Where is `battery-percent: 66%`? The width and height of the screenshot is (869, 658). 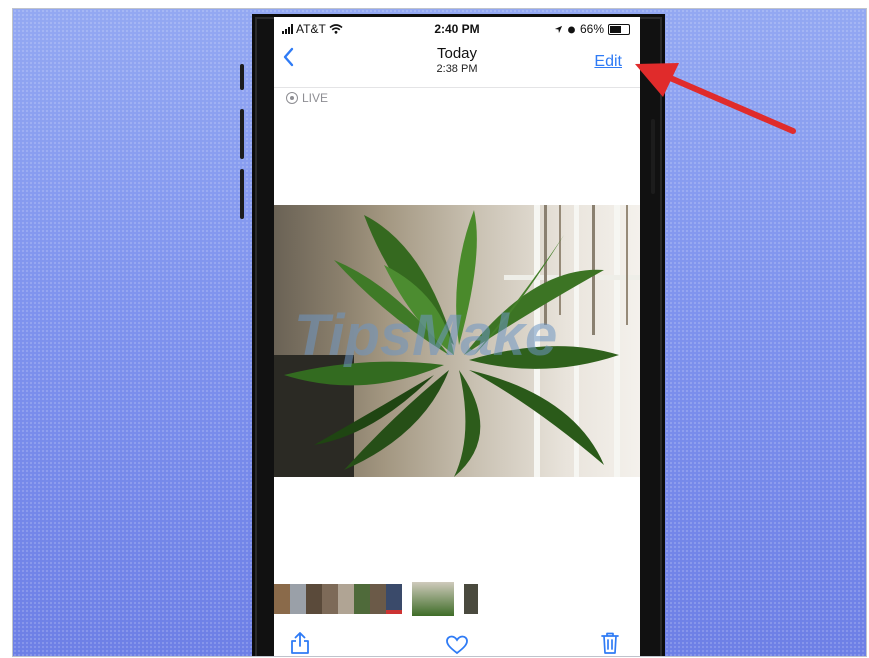 battery-percent: 66% is located at coordinates (591, 29).